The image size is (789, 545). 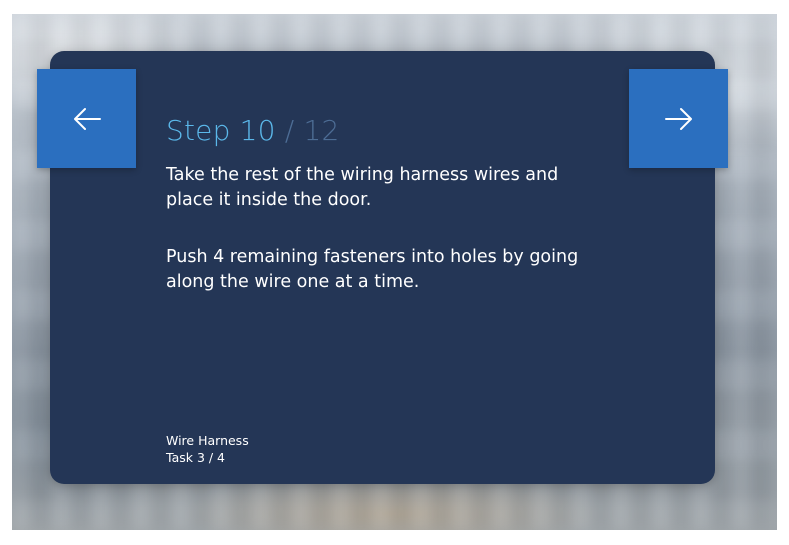 I want to click on arrow-right-icon, so click(x=678, y=118).